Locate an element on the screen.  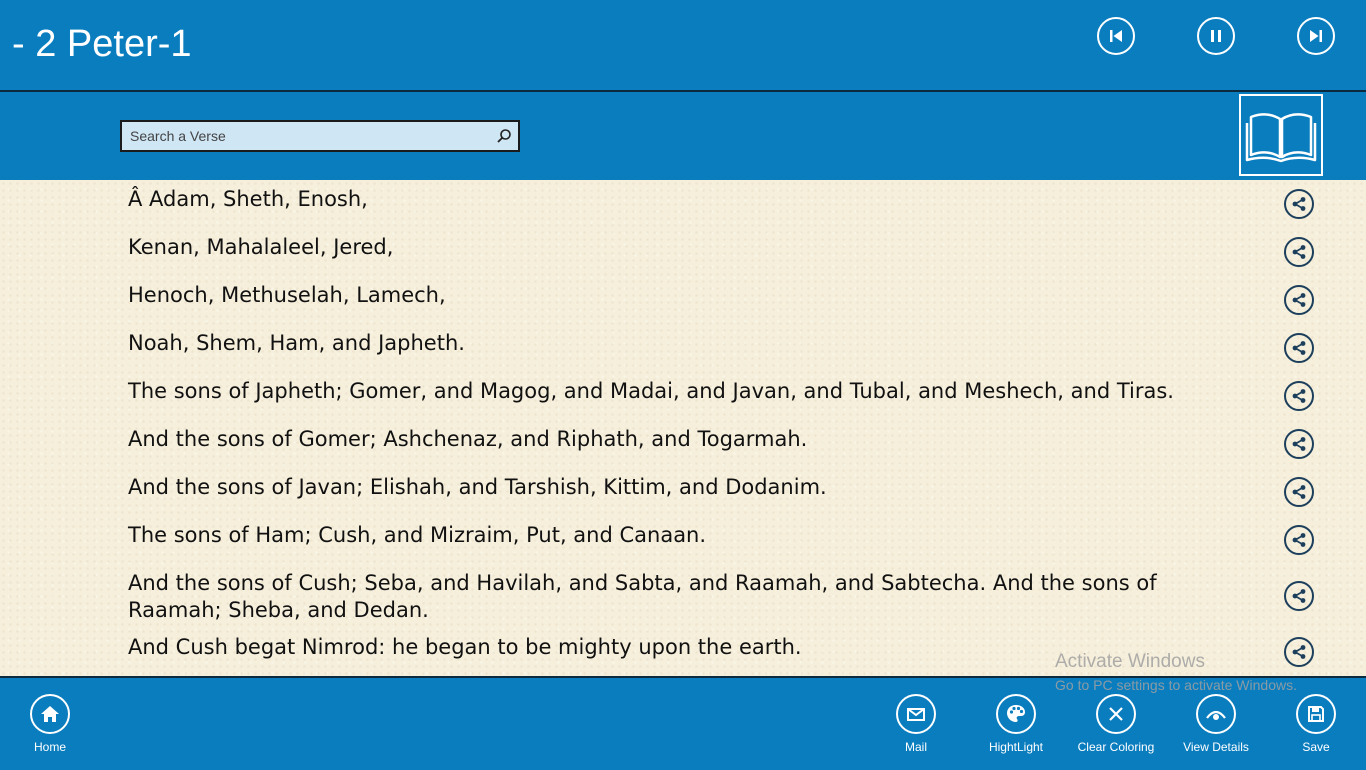
verse-text: Noah, Shem, Ham, and Japheth. is located at coordinates (688, 343).